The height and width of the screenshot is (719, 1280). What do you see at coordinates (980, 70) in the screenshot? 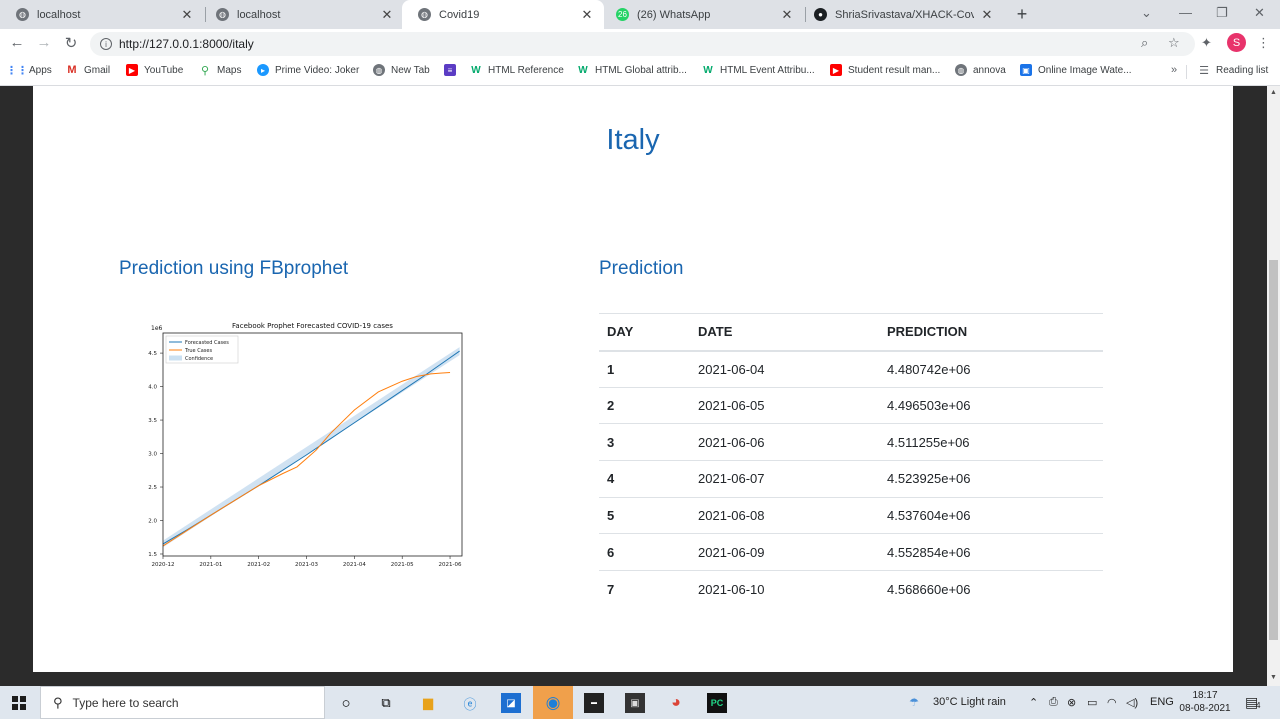
I see `bookmark-annova: ◍ annova` at bounding box center [980, 70].